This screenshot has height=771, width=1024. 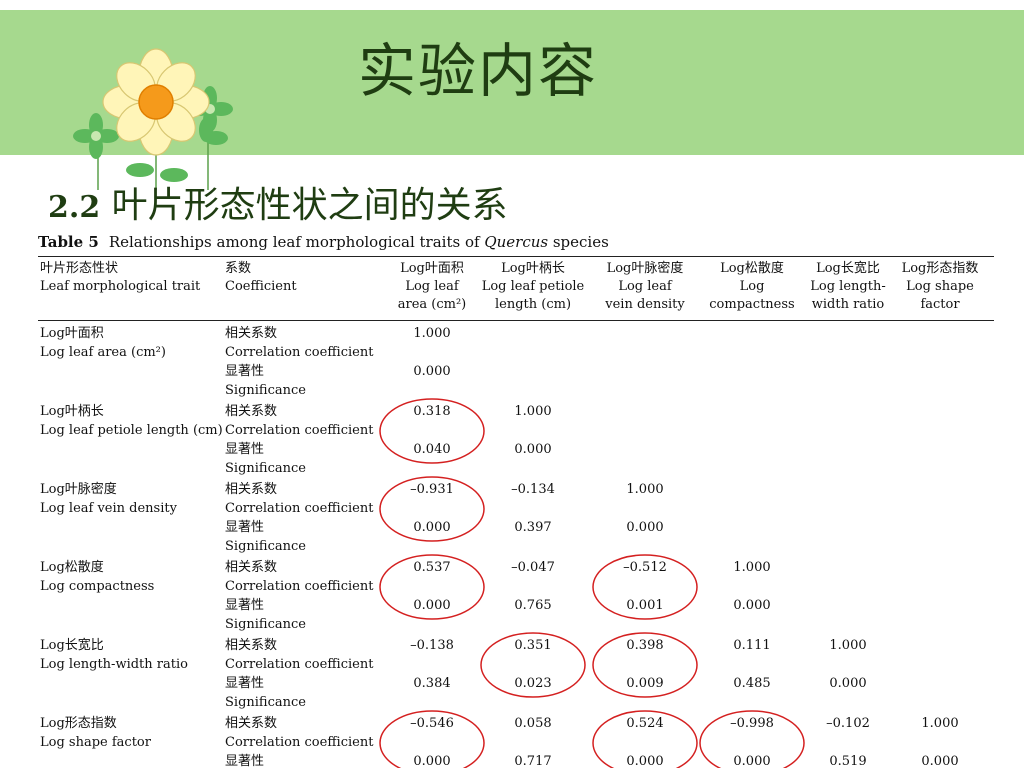 I want to click on highlight-ring-r2-c0, so click(x=432, y=509).